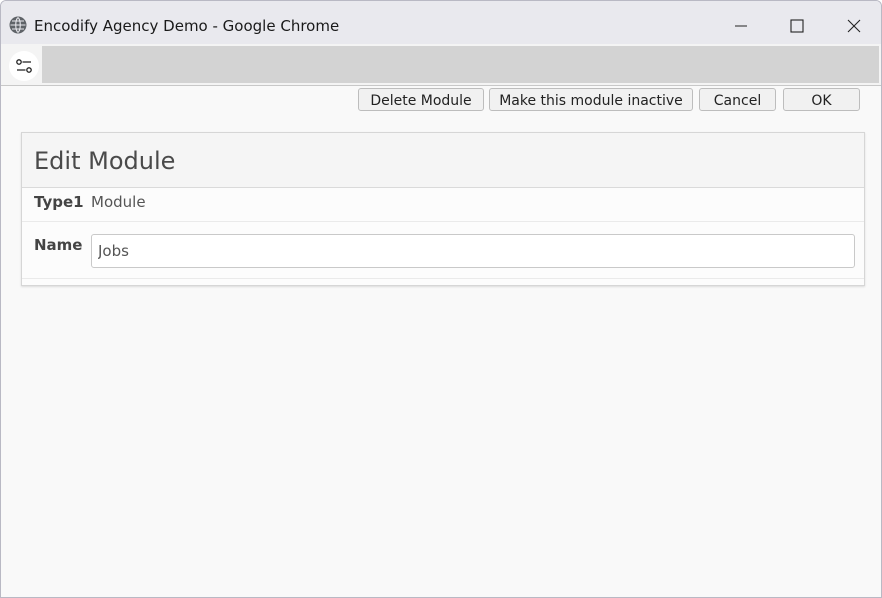 The height and width of the screenshot is (598, 882). I want to click on panel-title: Edit Module, so click(105, 161).